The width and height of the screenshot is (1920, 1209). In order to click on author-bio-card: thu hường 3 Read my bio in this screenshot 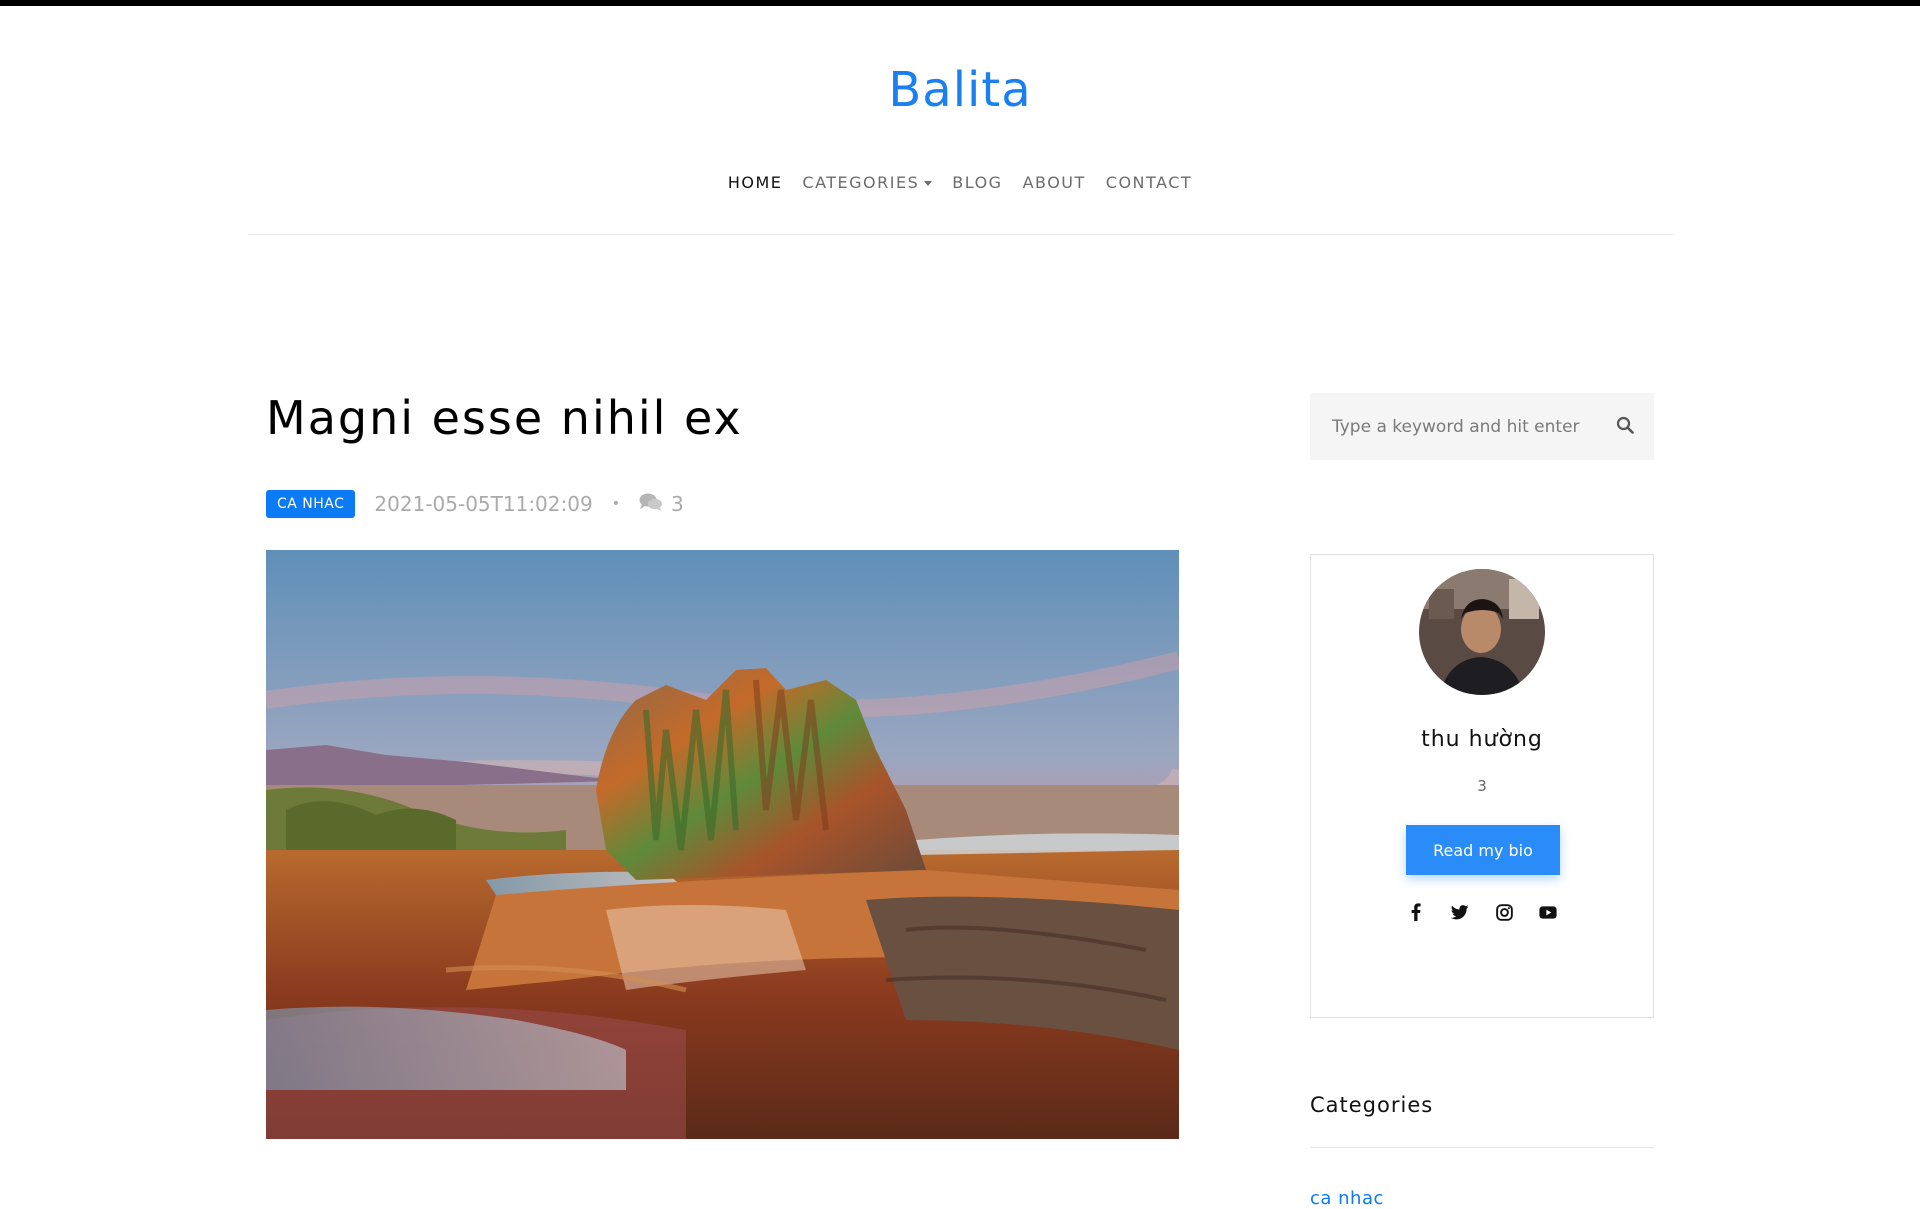, I will do `click(1482, 786)`.